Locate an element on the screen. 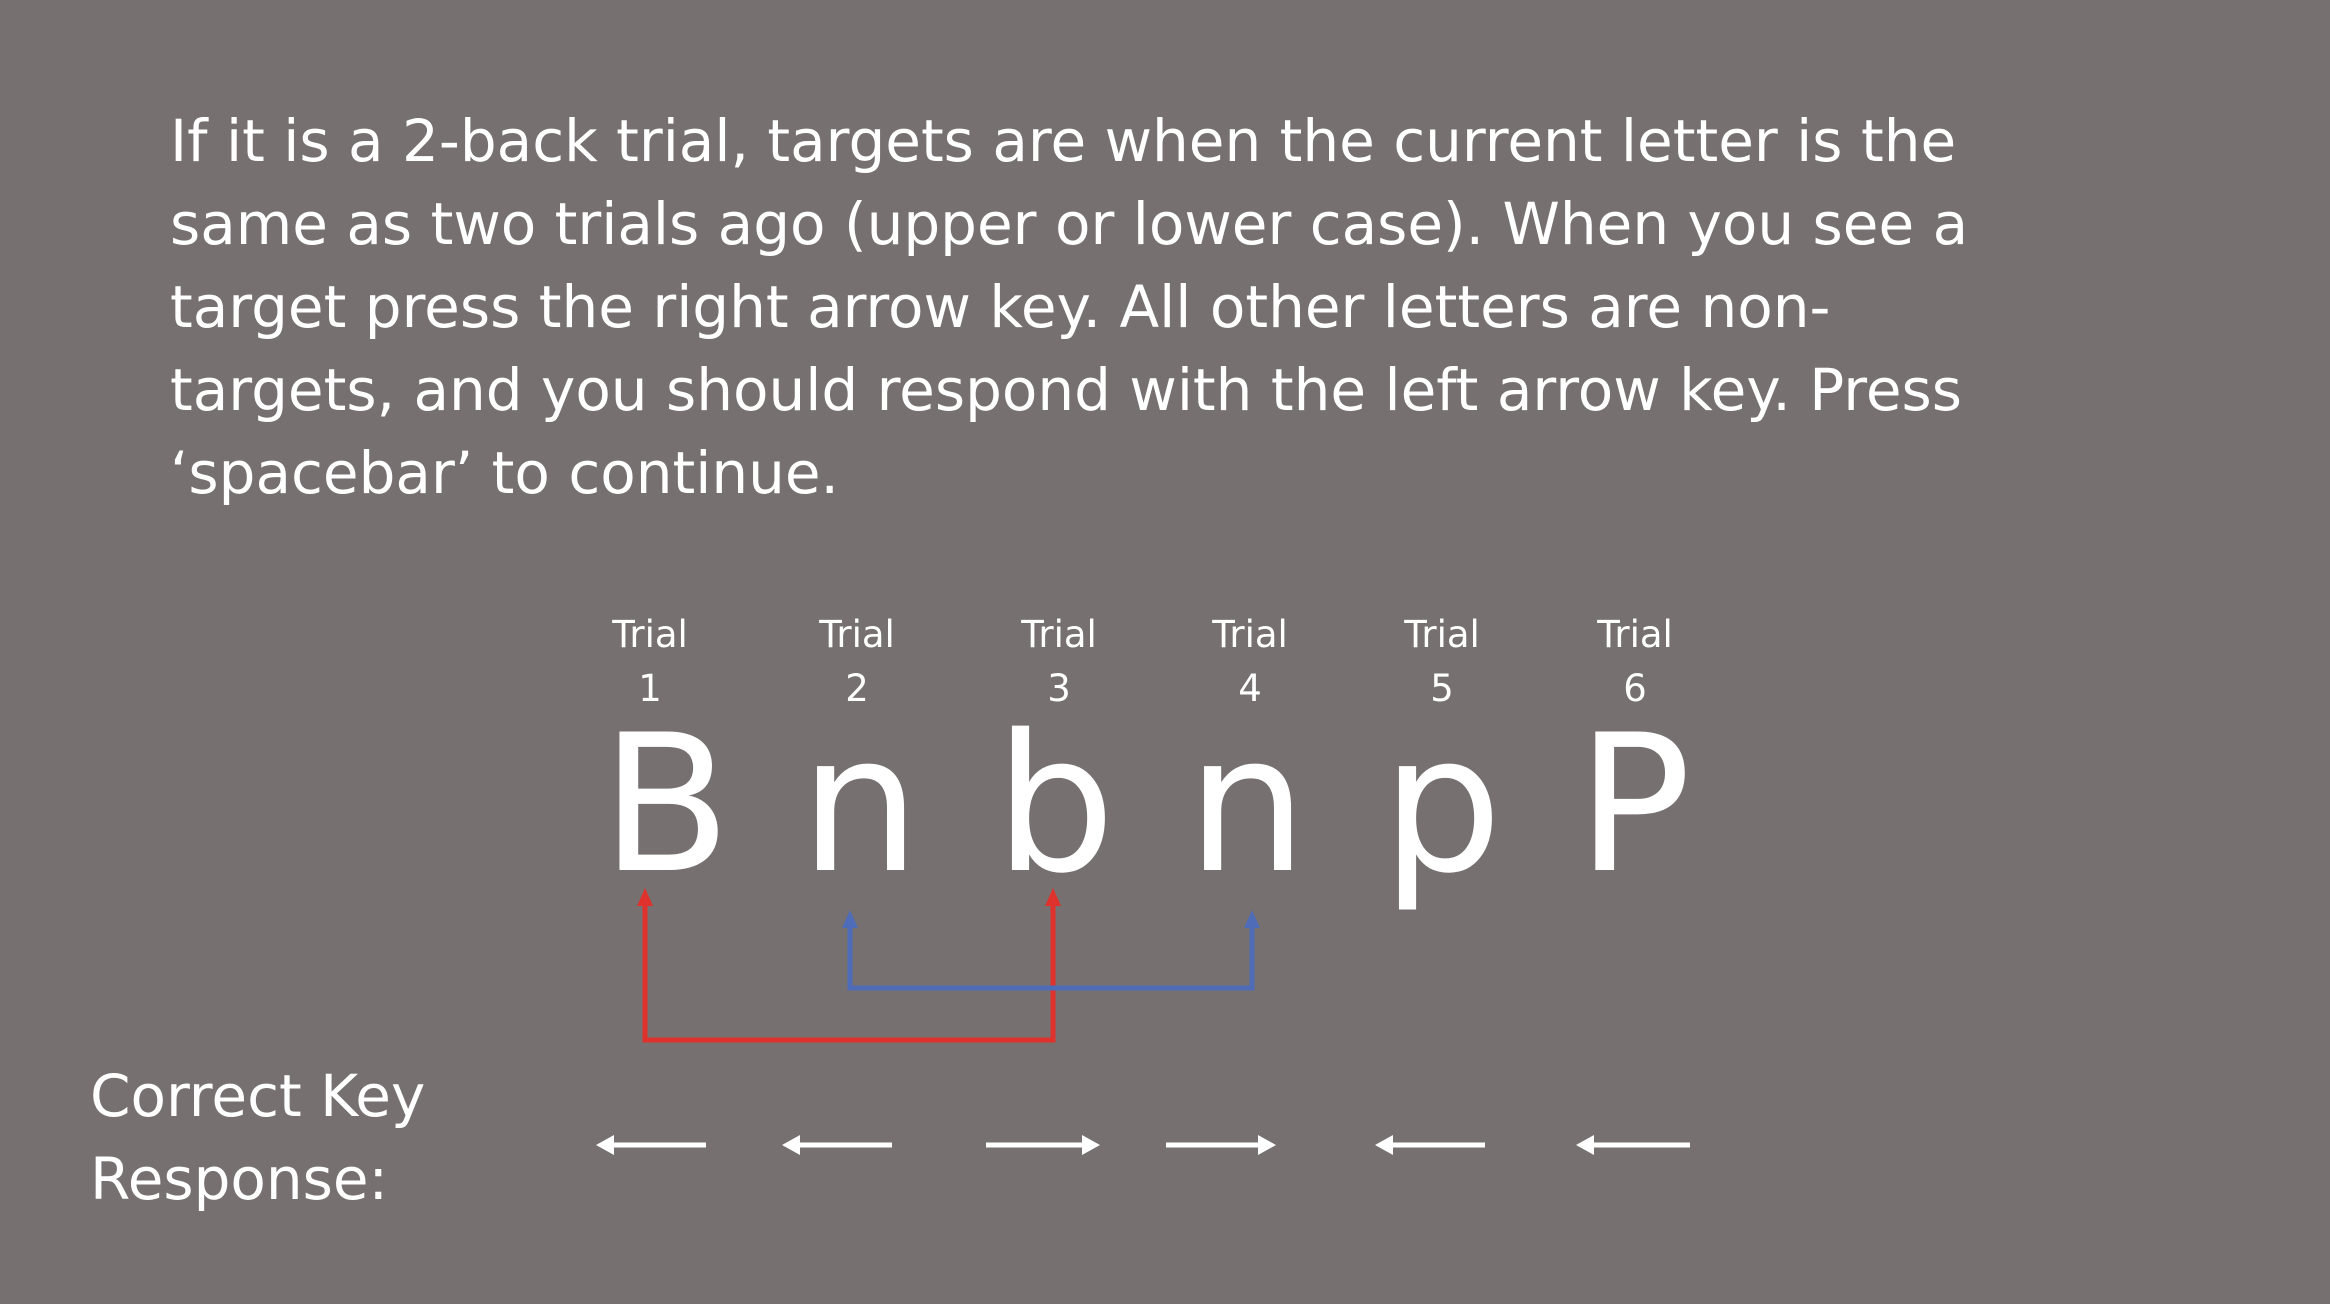 The height and width of the screenshot is (1304, 2330). correct-key-line-1: Correct Key is located at coordinates (258, 1096).